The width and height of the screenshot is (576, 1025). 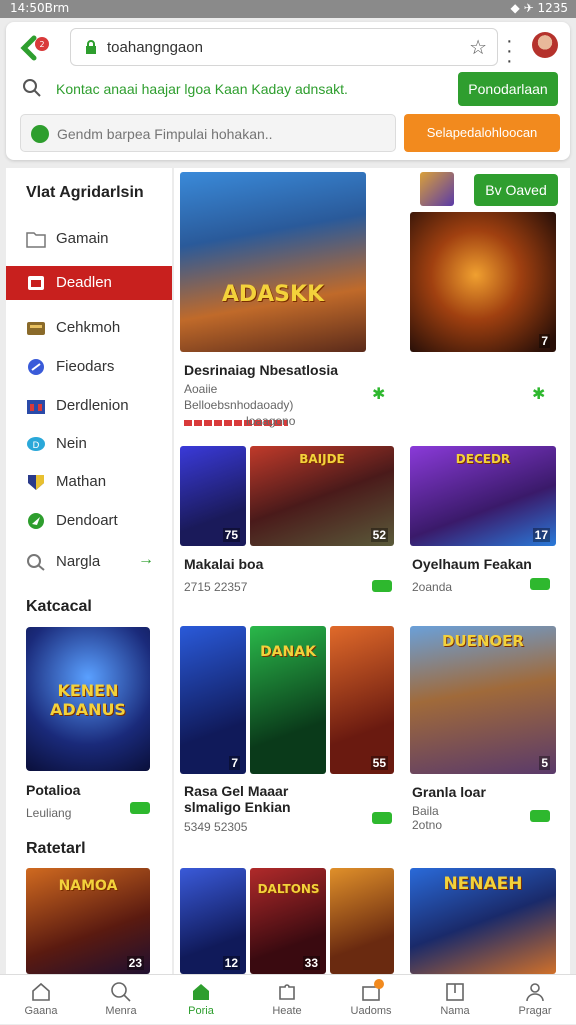 I want to click on game-thumbnail, so click(x=362, y=921).